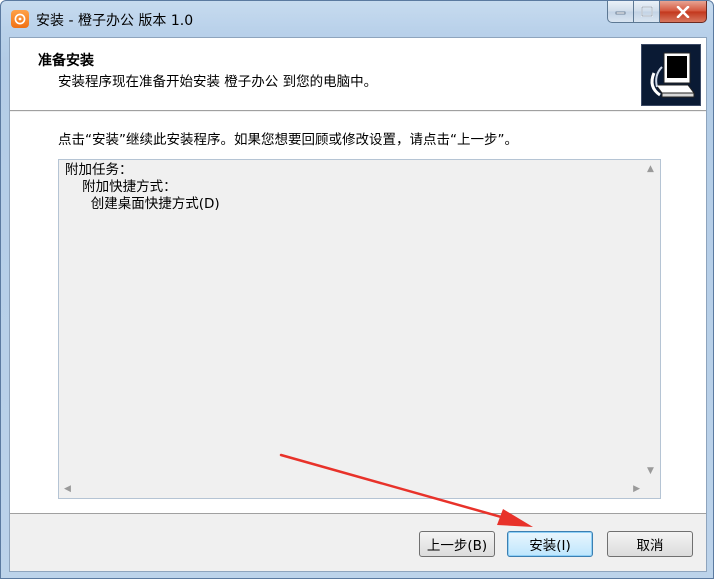  I want to click on page-title: 准备安装, so click(66, 61).